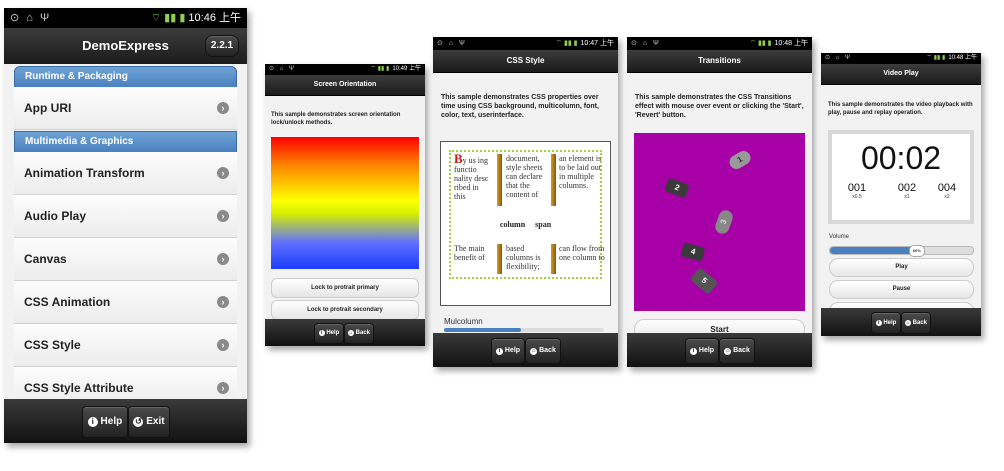 The image size is (1004, 471). Describe the element at coordinates (48, 108) in the screenshot. I see `list-item-label: App URI` at that location.